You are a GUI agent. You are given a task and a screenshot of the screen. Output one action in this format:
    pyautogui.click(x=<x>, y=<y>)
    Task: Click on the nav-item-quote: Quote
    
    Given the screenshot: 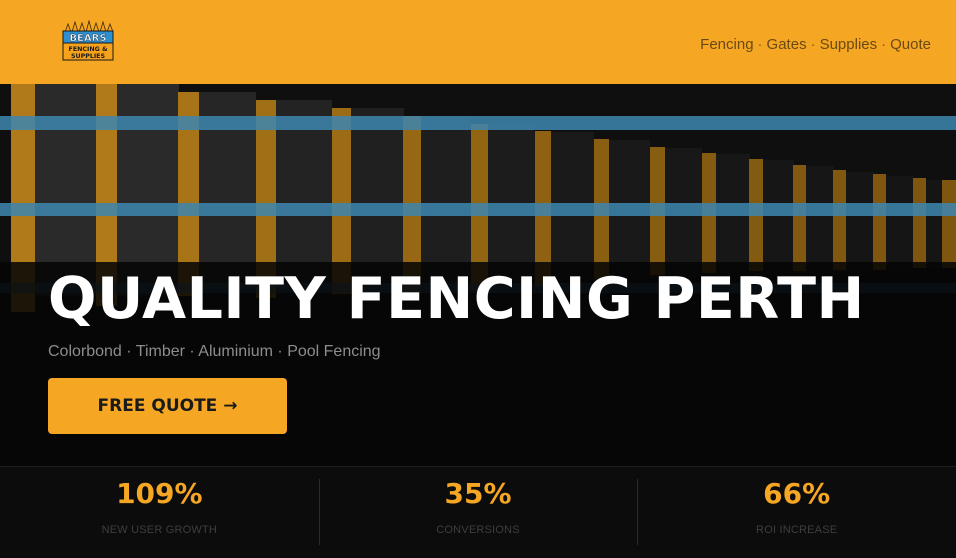 What is the action you would take?
    pyautogui.click(x=910, y=44)
    